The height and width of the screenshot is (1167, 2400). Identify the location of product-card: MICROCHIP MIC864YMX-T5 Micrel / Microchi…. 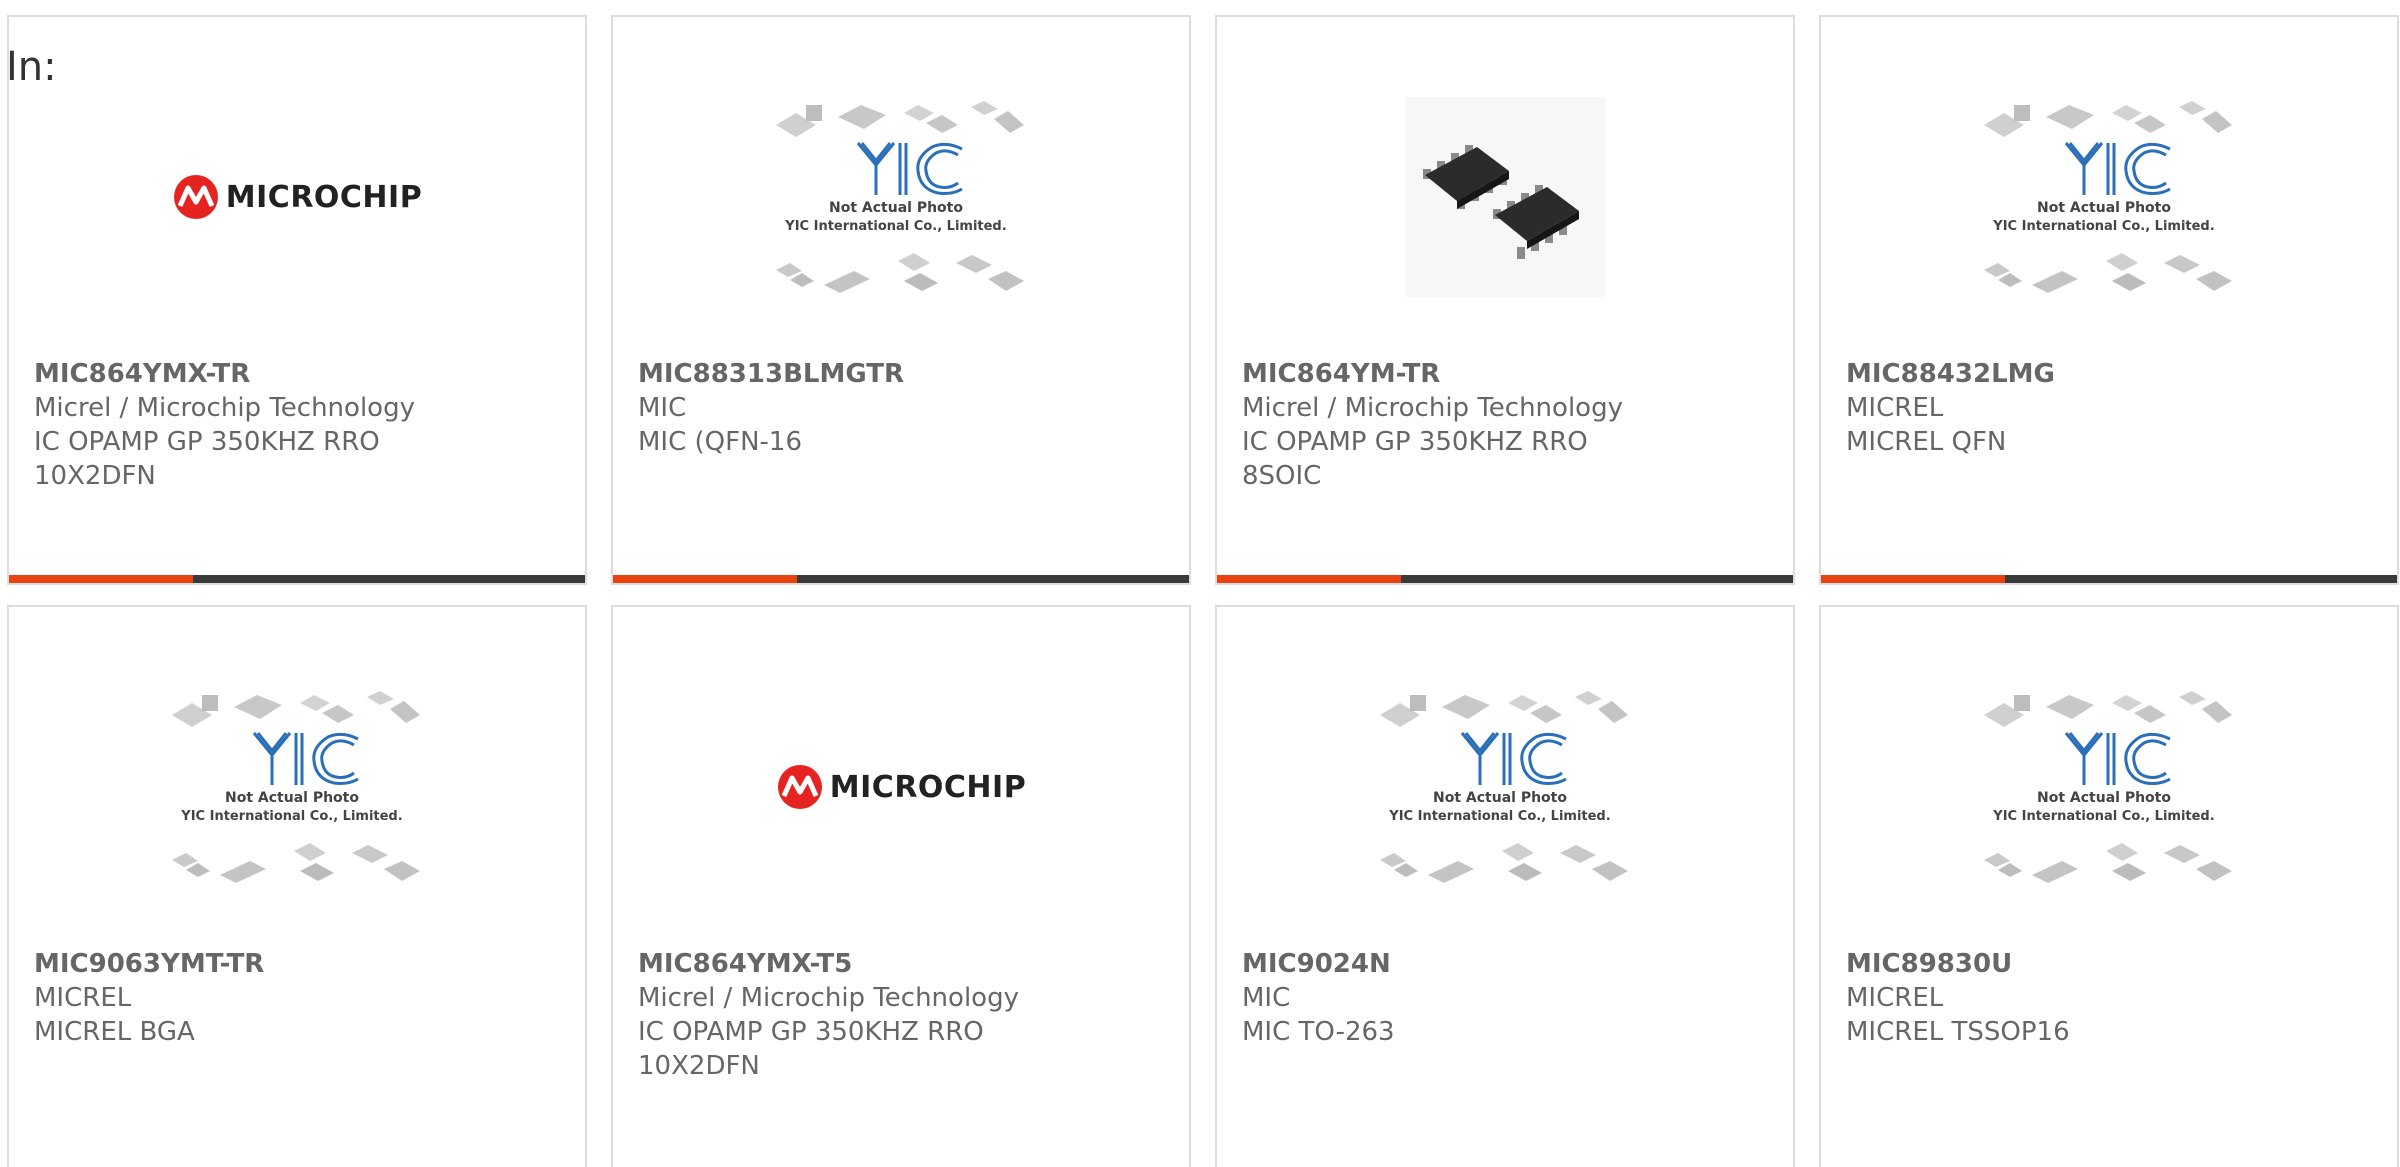
(901, 886).